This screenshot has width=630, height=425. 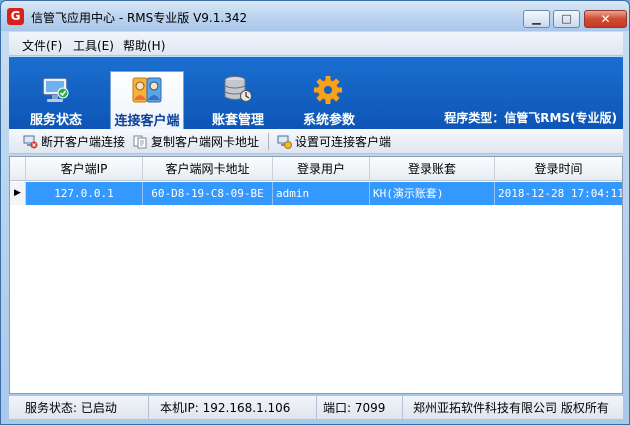 I want to click on tab-label: 系统参数, so click(x=328, y=120).